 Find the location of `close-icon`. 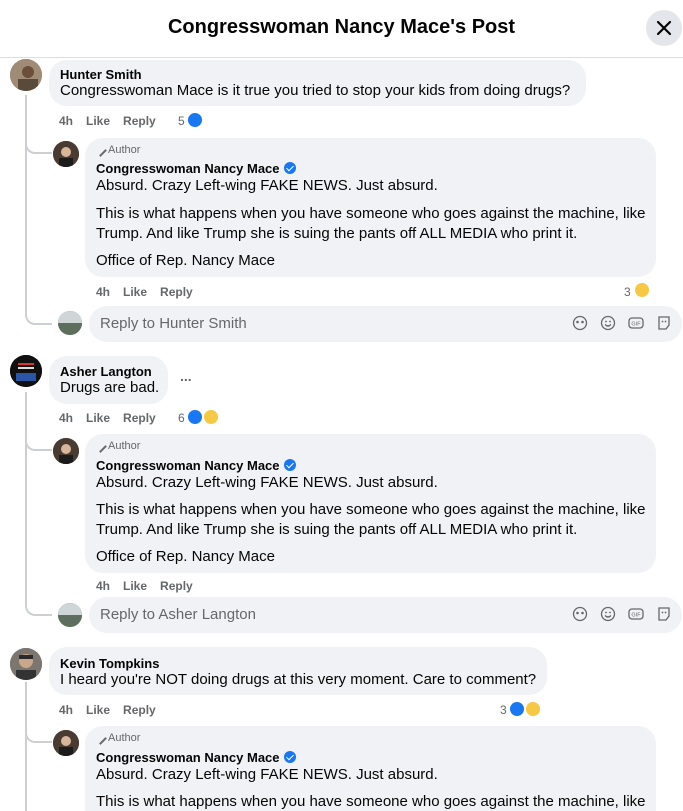

close-icon is located at coordinates (664, 28).